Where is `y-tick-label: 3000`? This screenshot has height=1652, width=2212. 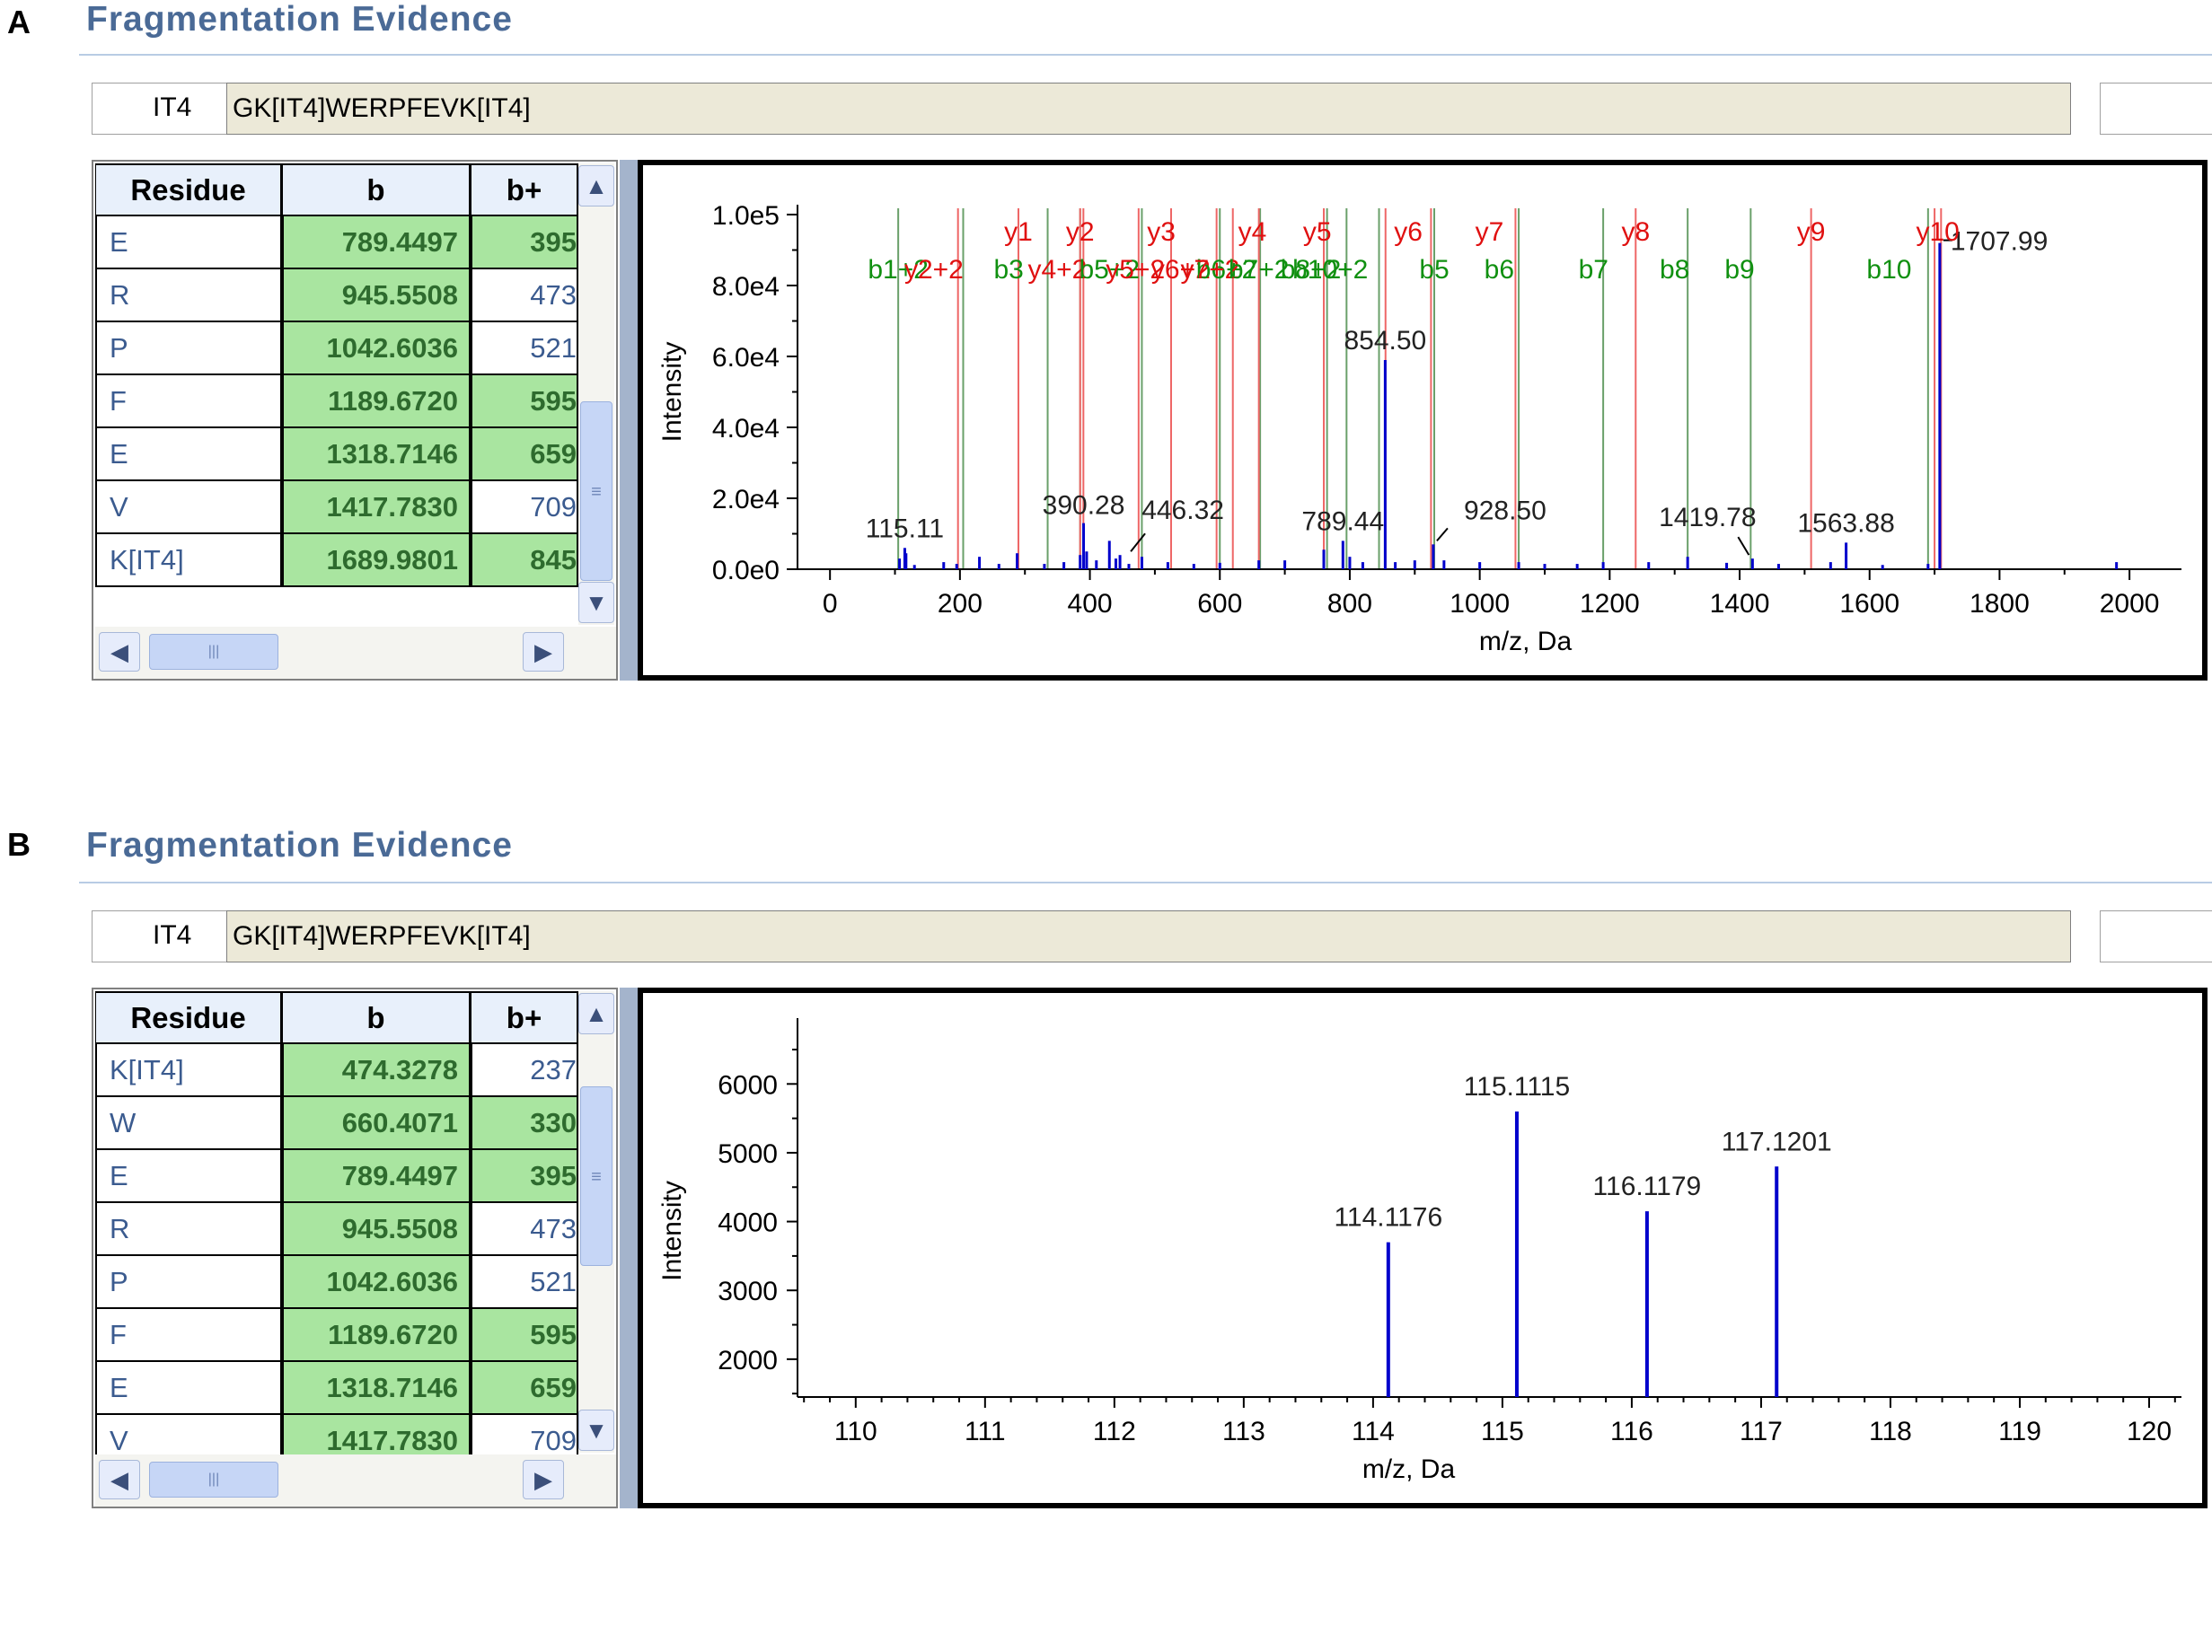
y-tick-label: 3000 is located at coordinates (748, 1292).